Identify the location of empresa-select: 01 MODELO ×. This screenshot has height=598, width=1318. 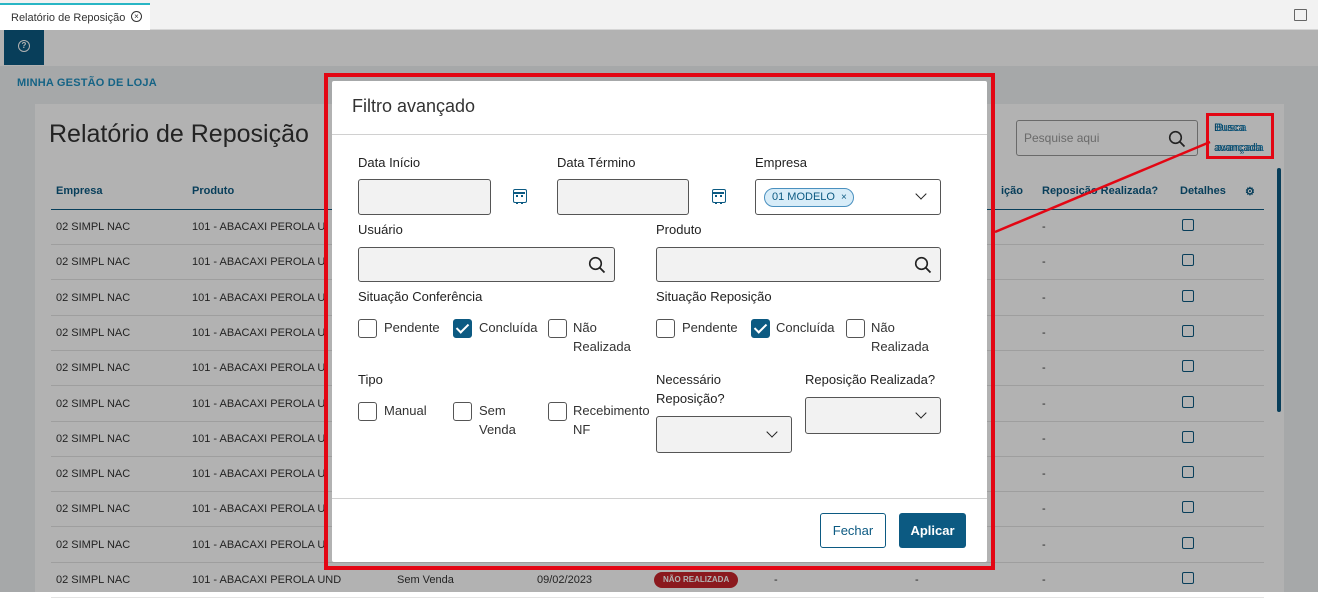
(848, 197).